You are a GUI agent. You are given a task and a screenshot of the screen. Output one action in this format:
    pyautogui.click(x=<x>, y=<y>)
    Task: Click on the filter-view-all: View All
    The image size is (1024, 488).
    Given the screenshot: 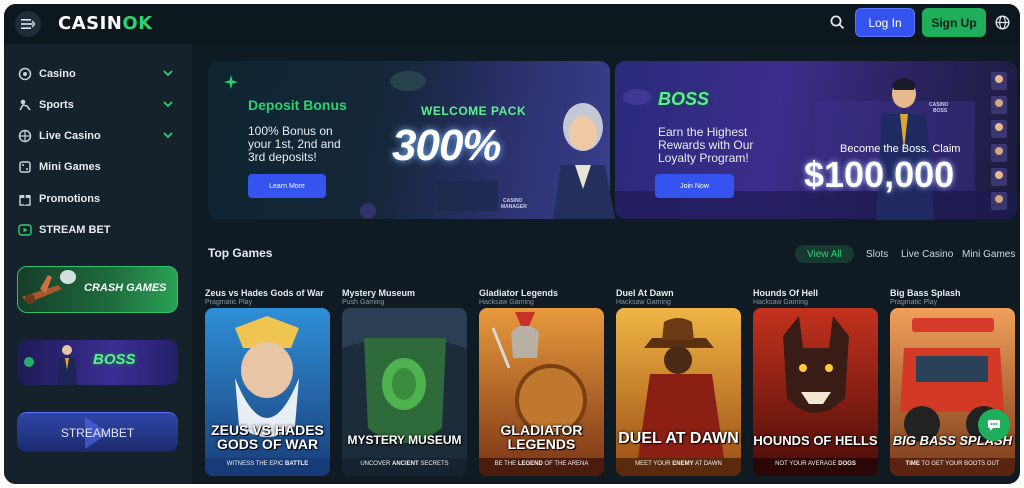 What is the action you would take?
    pyautogui.click(x=824, y=254)
    